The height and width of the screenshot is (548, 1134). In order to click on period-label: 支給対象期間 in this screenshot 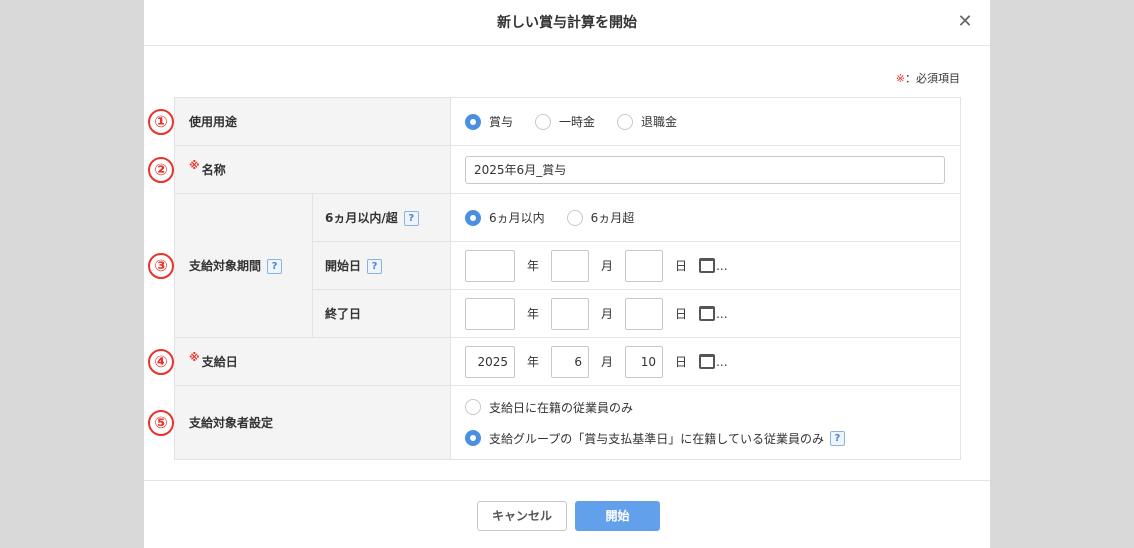, I will do `click(225, 266)`.